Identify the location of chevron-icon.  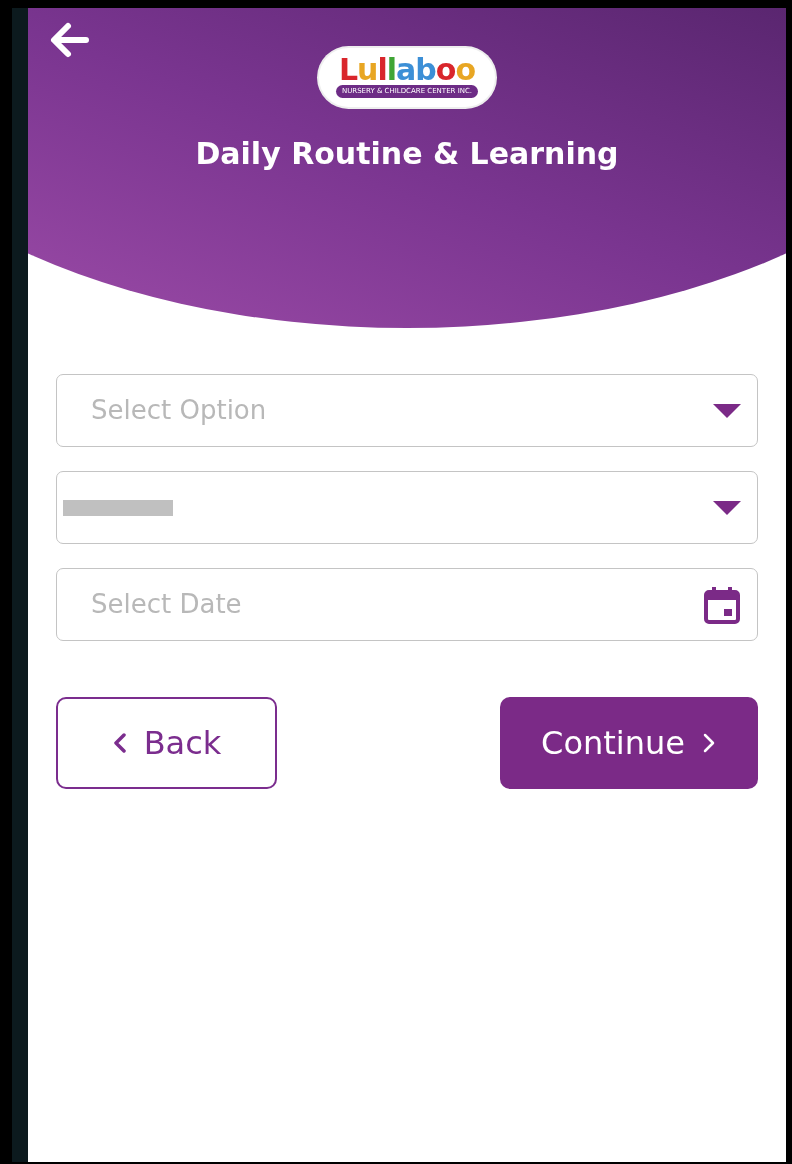
(119, 743).